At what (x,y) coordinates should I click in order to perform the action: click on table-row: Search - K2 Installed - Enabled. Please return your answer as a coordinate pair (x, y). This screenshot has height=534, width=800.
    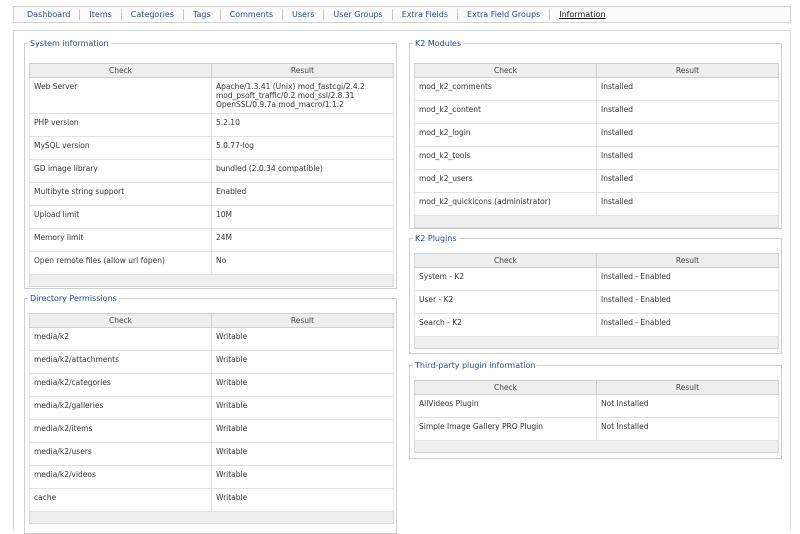
    Looking at the image, I should click on (596, 325).